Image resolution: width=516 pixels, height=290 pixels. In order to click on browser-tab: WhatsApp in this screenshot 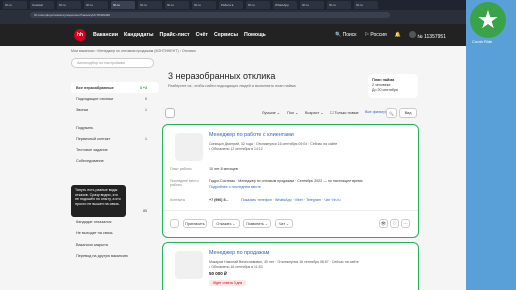, I will do `click(285, 5)`.